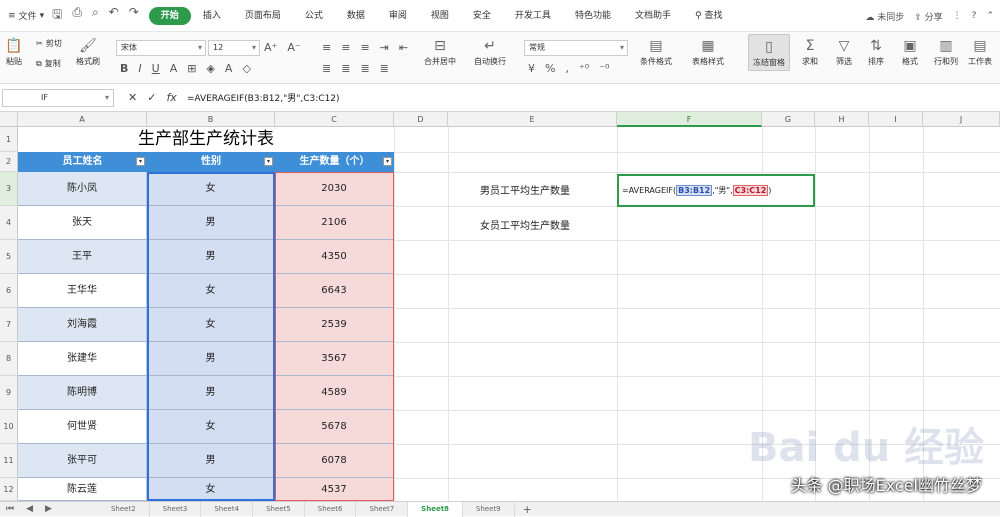 This screenshot has height=517, width=1000. What do you see at coordinates (842, 119) in the screenshot?
I see `column-header-h: H` at bounding box center [842, 119].